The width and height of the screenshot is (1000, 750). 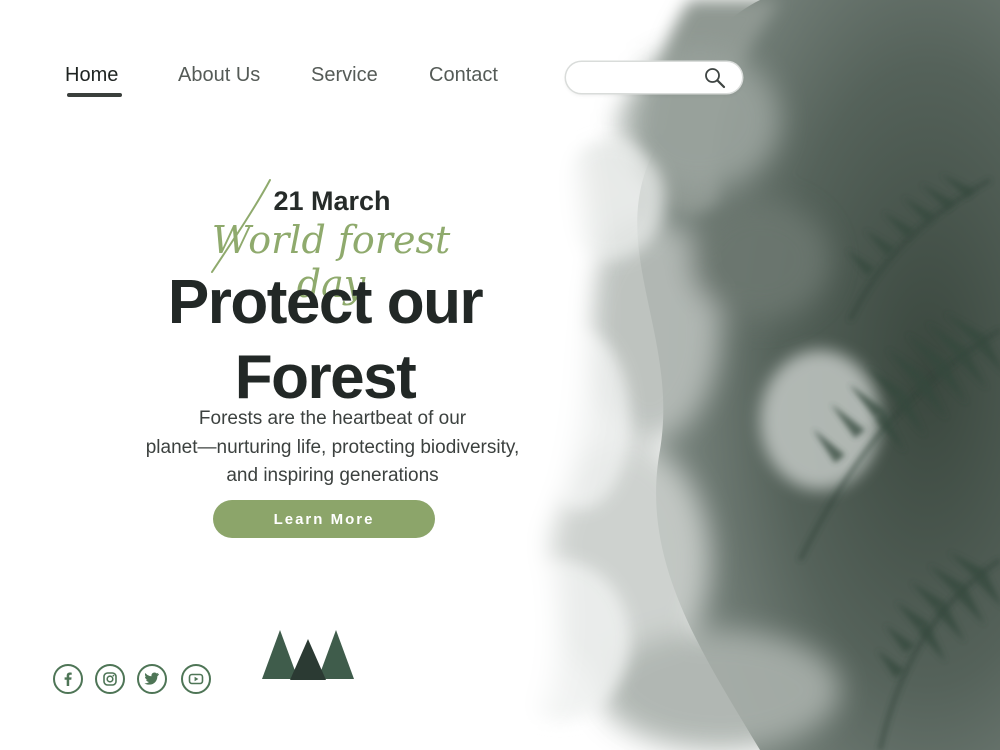 What do you see at coordinates (332, 418) in the screenshot?
I see `description-line: Forests are the heartbeat of our` at bounding box center [332, 418].